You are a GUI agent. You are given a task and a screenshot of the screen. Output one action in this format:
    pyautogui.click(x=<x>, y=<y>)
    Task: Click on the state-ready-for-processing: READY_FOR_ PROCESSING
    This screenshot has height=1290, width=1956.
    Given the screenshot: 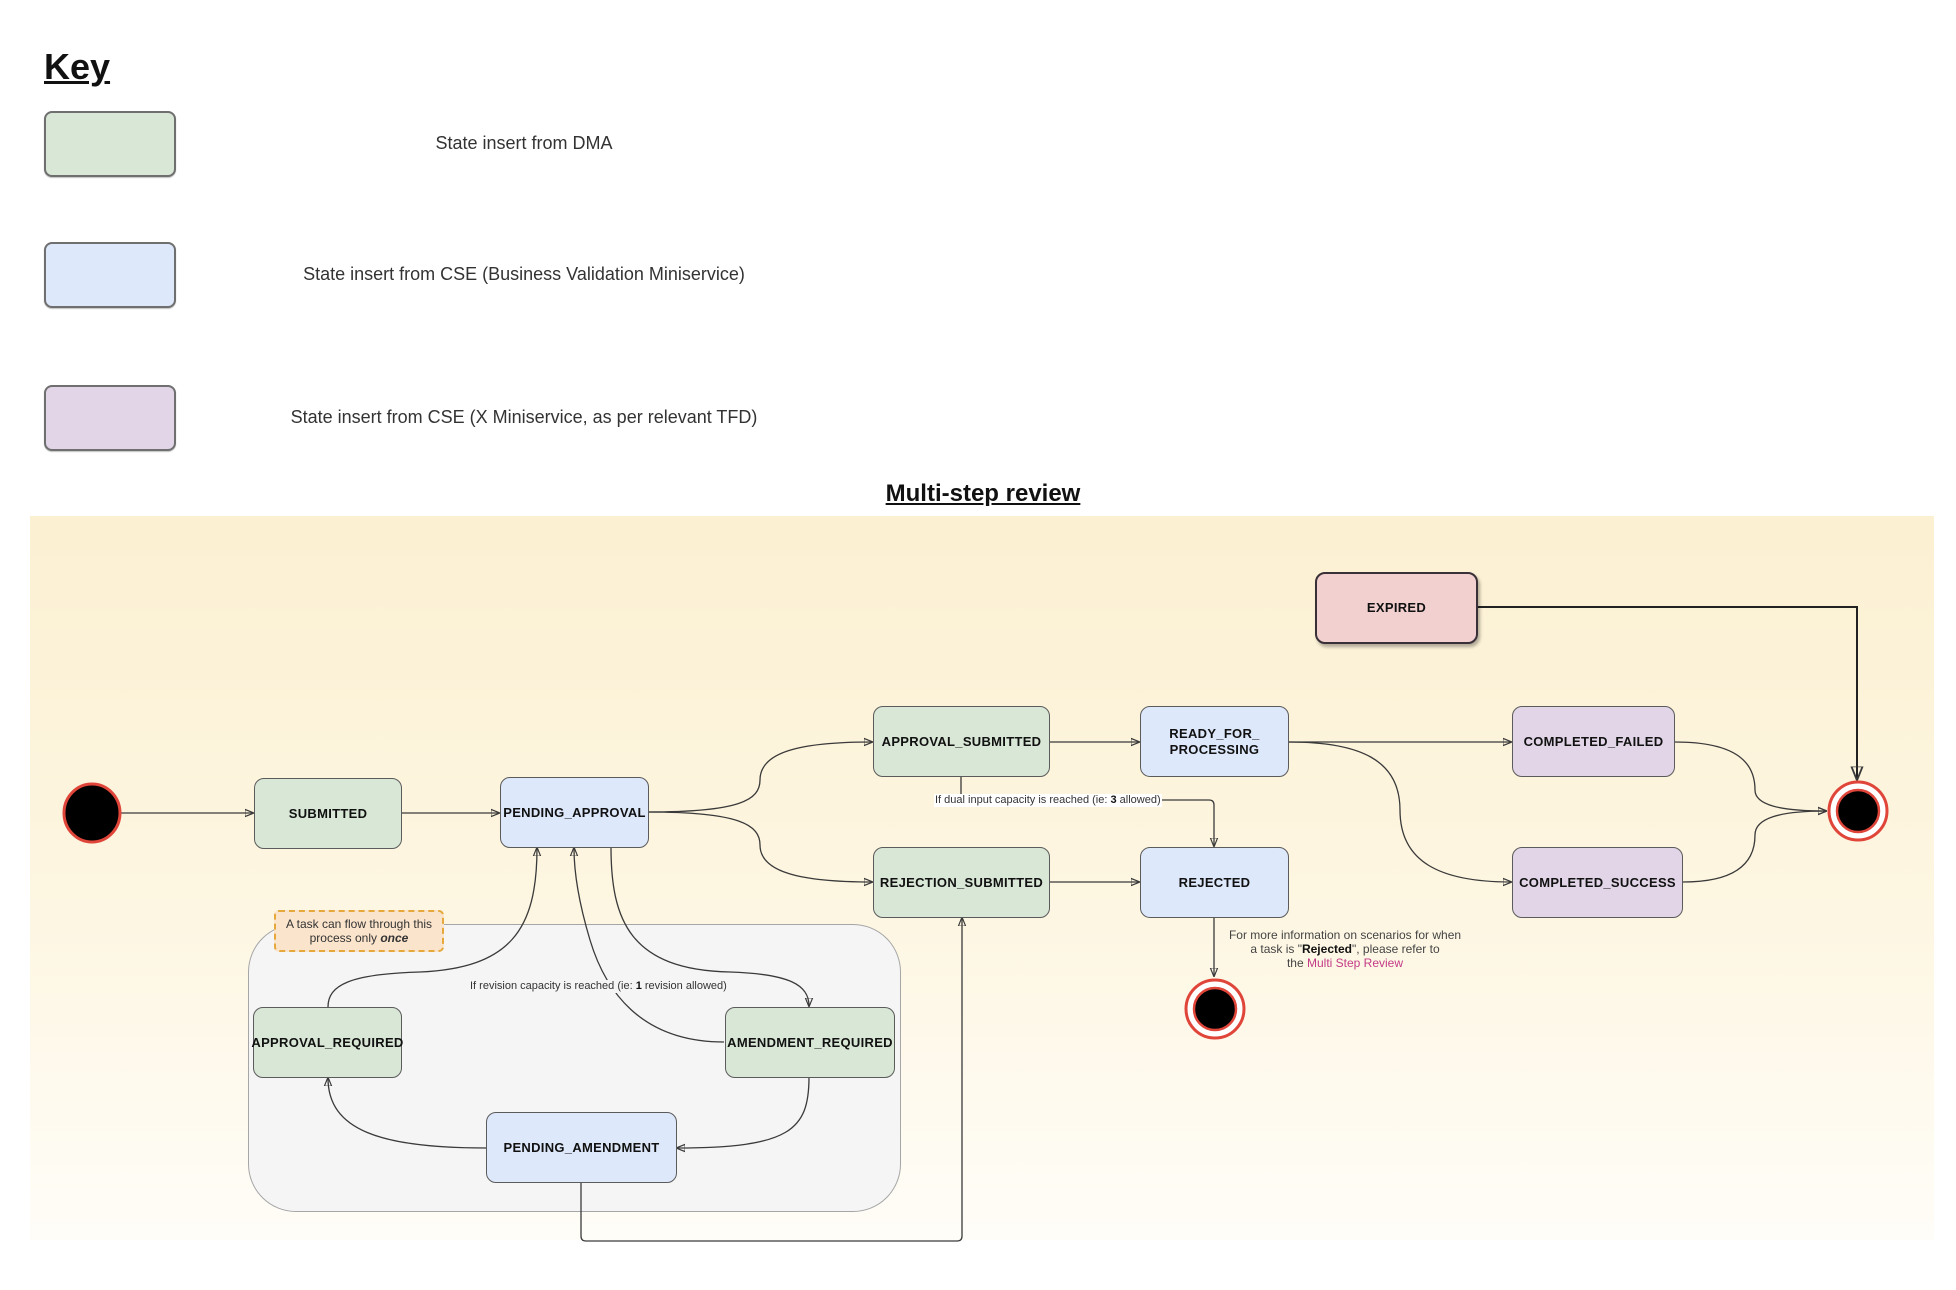 What is the action you would take?
    pyautogui.click(x=1214, y=741)
    